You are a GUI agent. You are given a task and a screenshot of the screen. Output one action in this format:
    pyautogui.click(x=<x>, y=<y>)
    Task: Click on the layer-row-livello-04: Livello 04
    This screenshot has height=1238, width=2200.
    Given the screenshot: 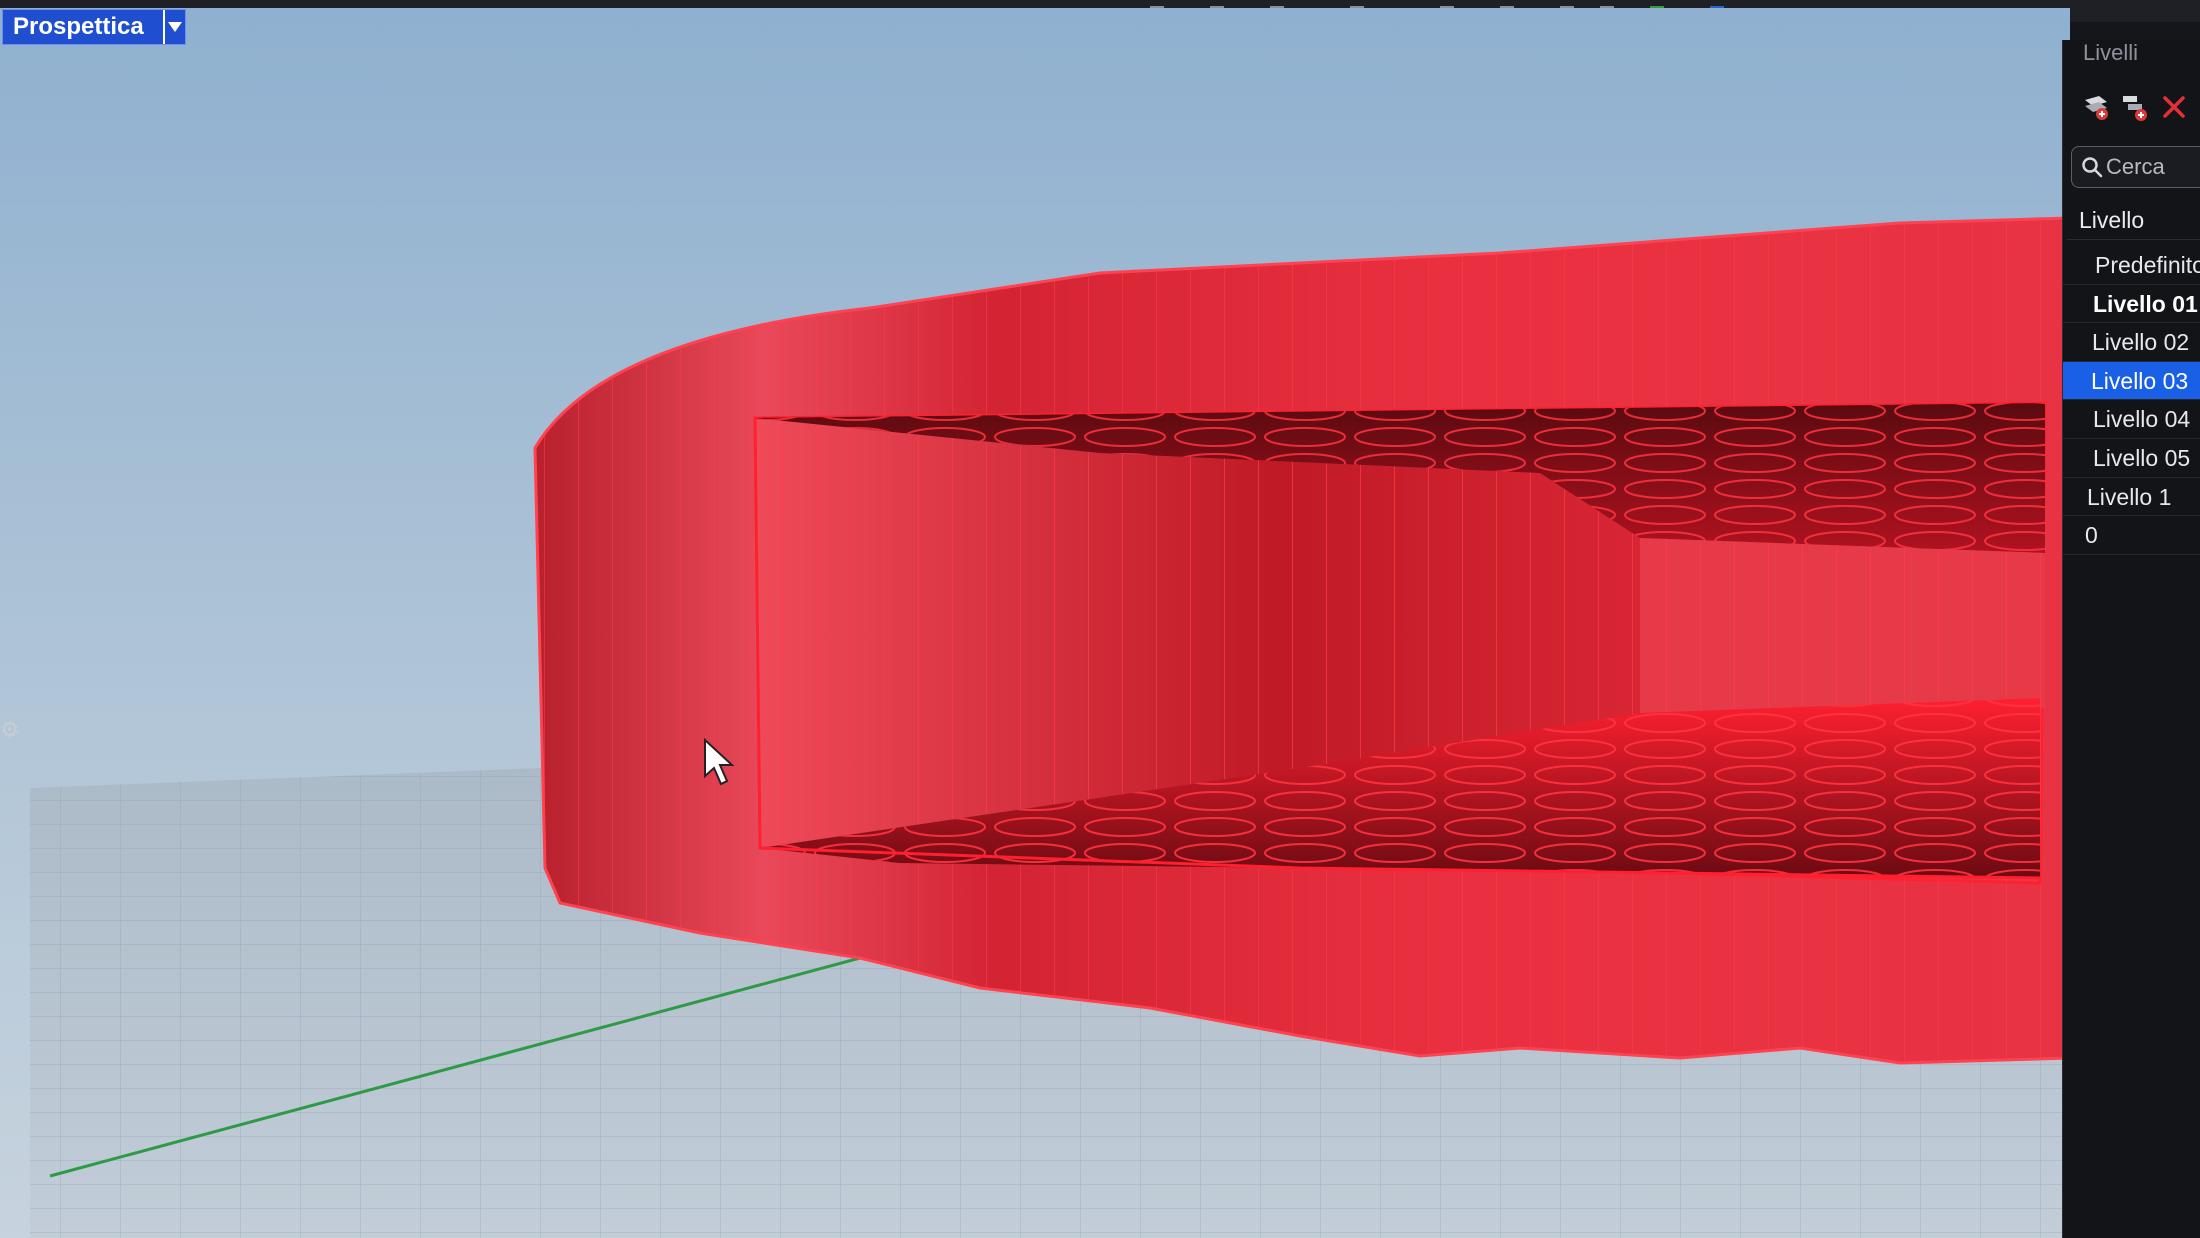 What is the action you would take?
    pyautogui.click(x=2131, y=419)
    